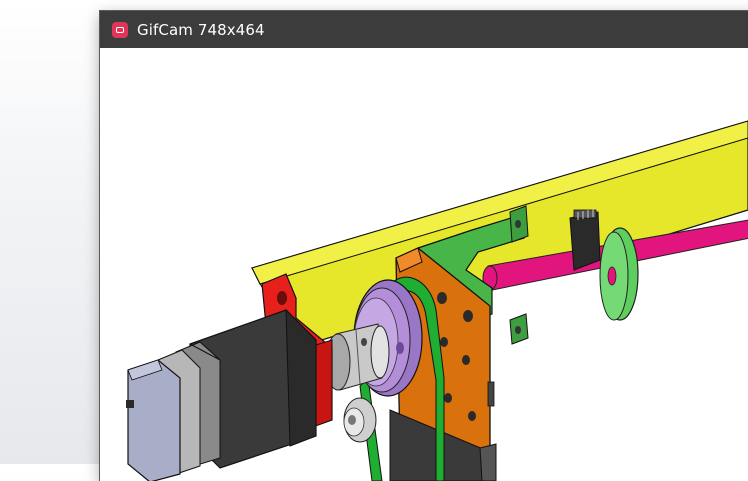 Image resolution: width=748 pixels, height=481 pixels. I want to click on sensor-connector, so click(585, 240).